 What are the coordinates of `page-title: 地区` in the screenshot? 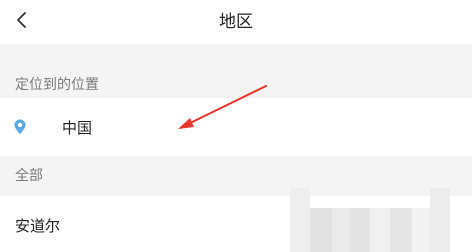 It's located at (236, 21).